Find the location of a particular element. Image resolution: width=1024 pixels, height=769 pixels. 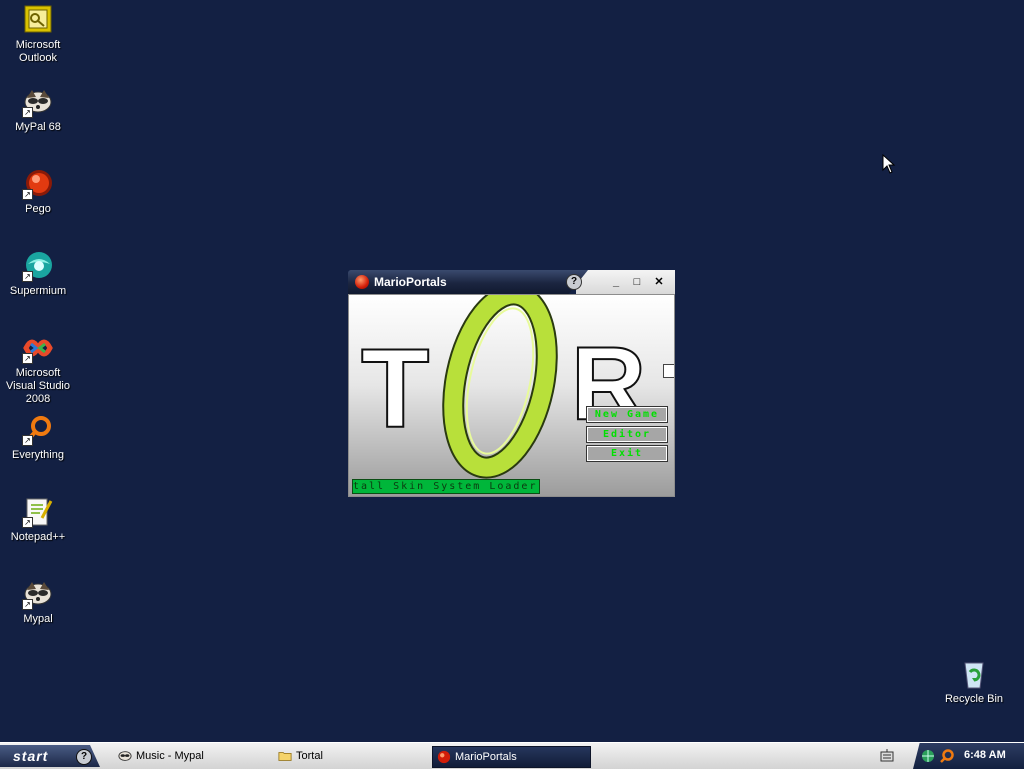

desktop-icon-pego: ↗ Pego is located at coordinates (38, 192).